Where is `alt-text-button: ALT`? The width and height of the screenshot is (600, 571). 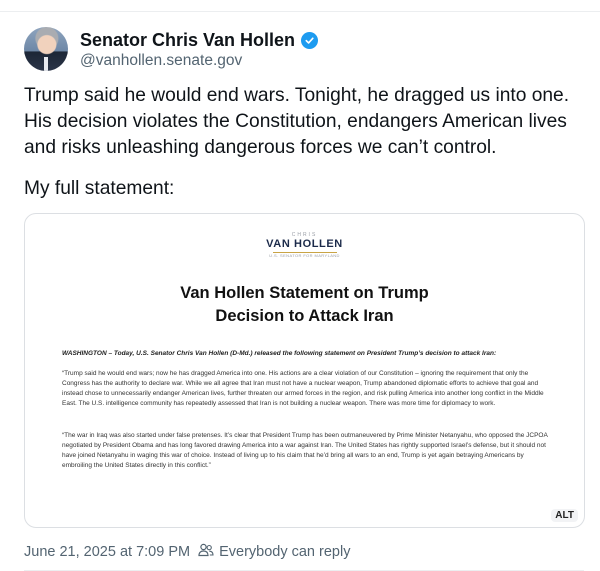 alt-text-button: ALT is located at coordinates (564, 515).